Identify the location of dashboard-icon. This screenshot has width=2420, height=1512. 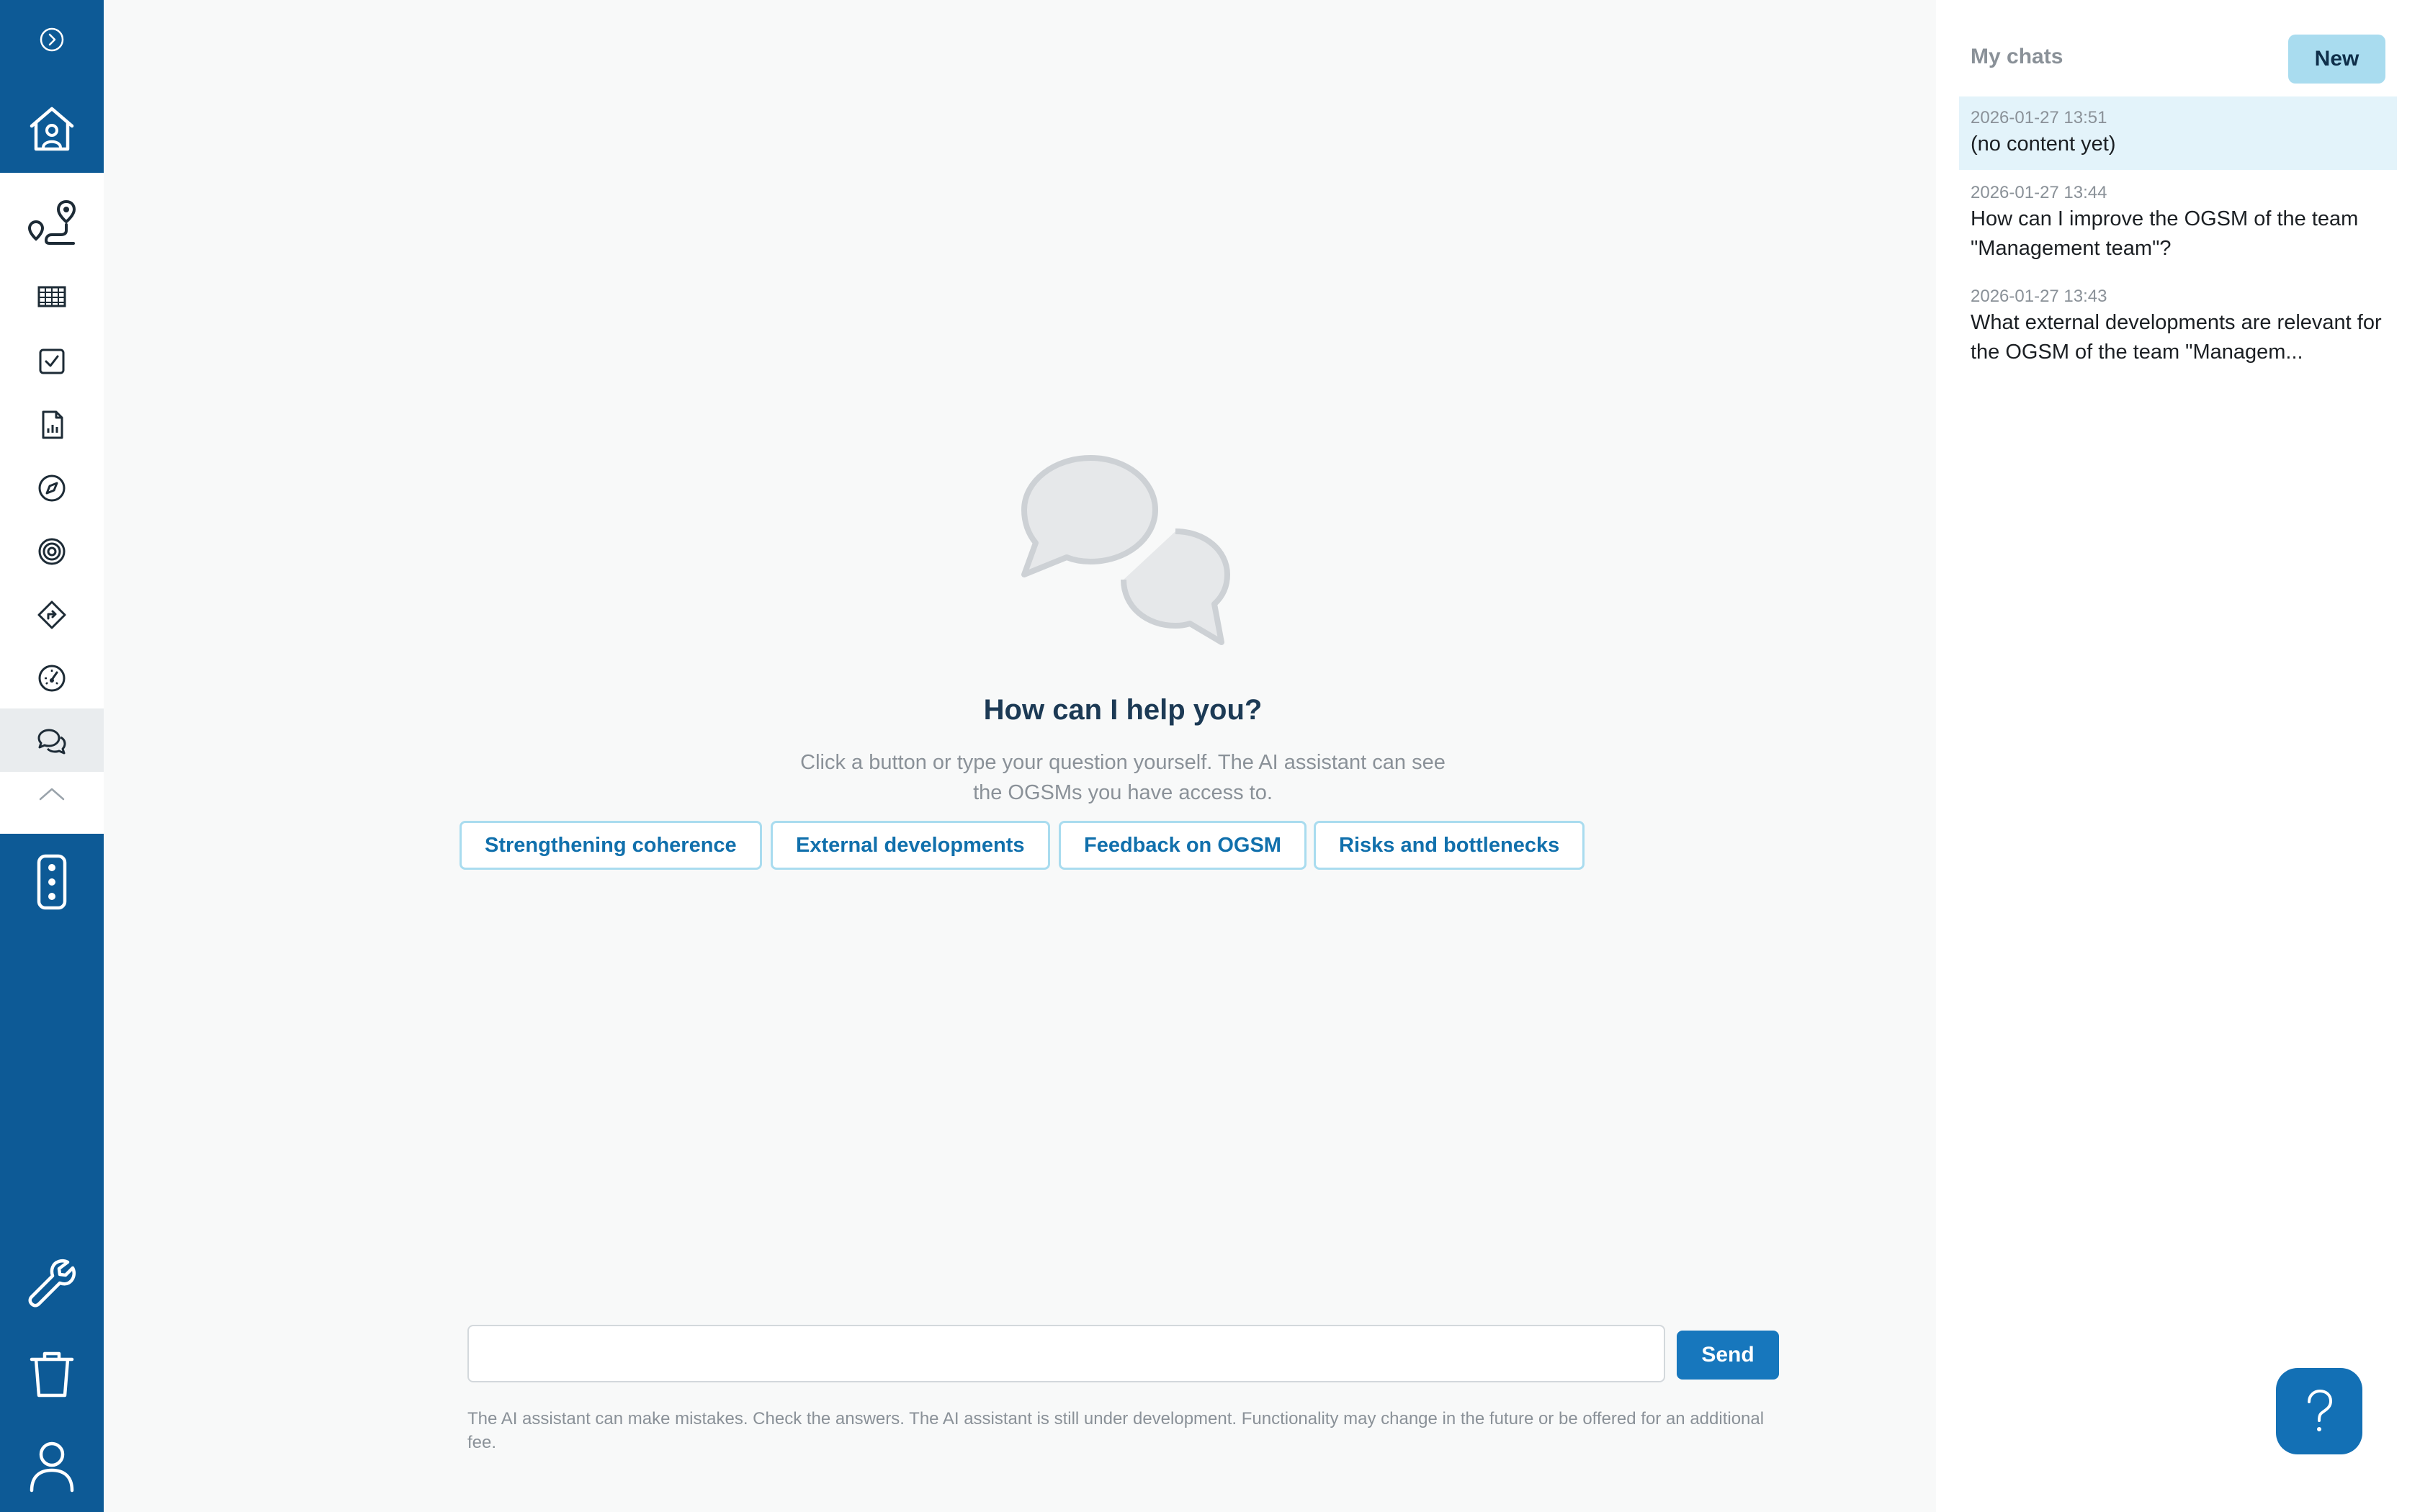
(52, 678).